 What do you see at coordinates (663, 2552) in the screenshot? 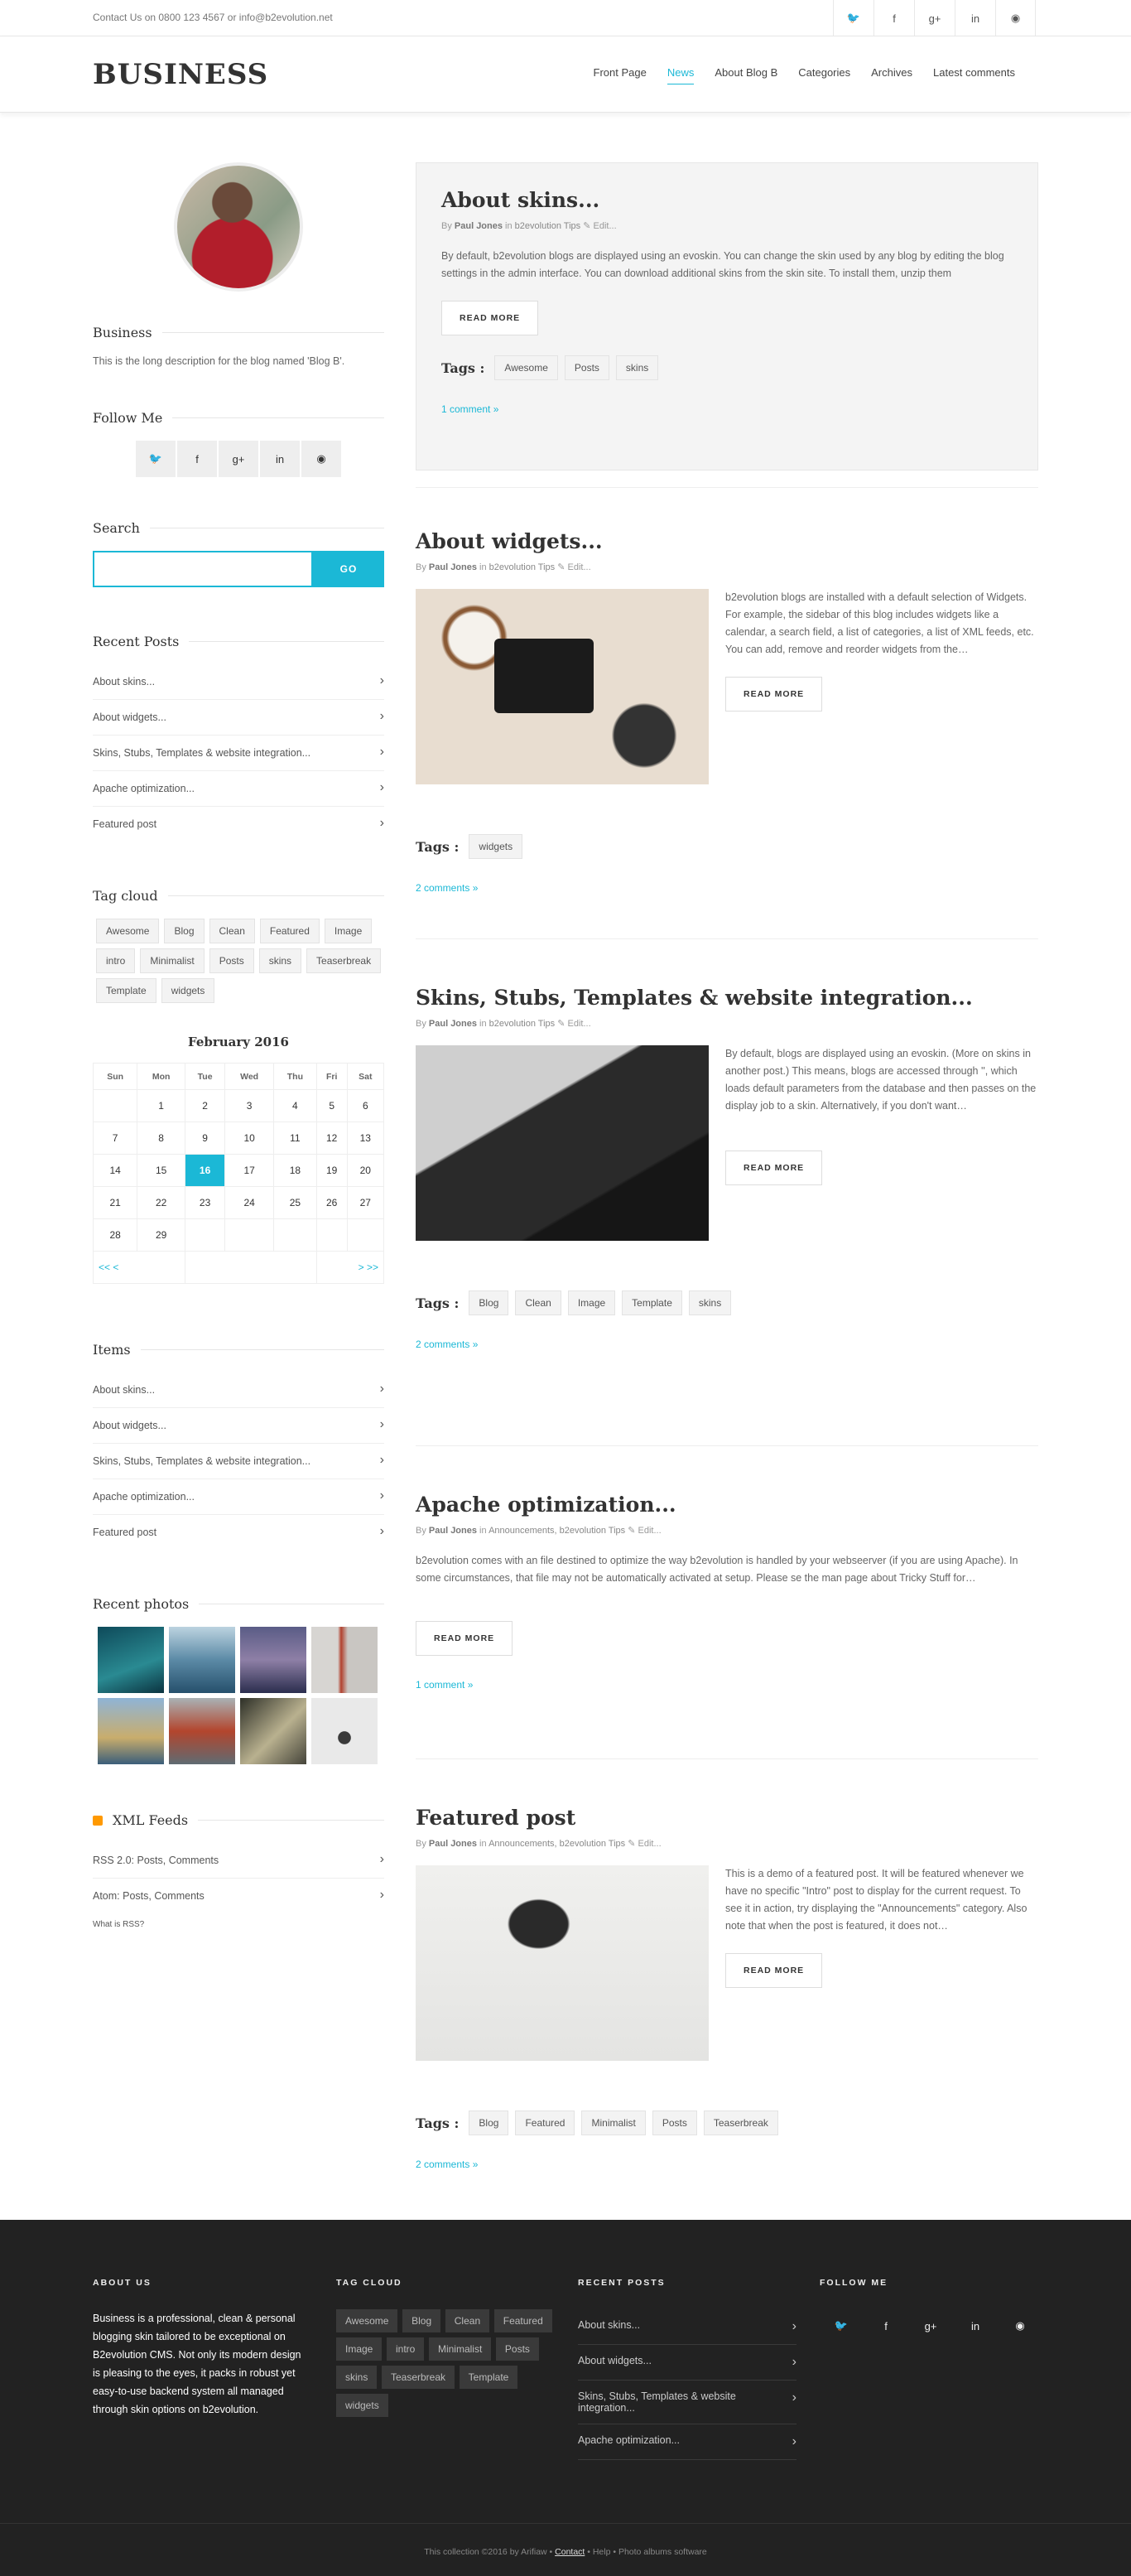
I see `software-link: Photo albums software` at bounding box center [663, 2552].